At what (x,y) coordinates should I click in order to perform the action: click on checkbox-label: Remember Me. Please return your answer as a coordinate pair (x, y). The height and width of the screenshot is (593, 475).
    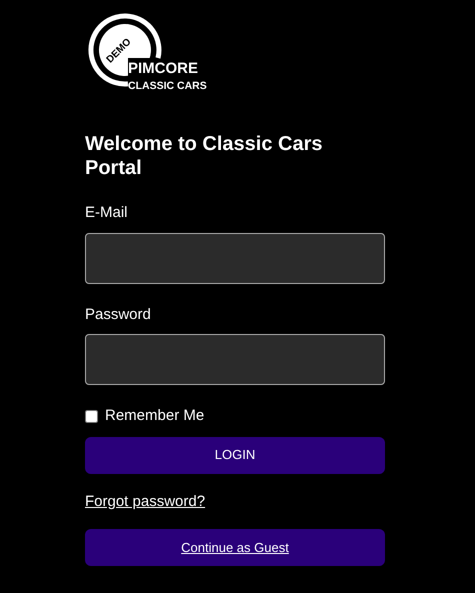
    Looking at the image, I should click on (154, 416).